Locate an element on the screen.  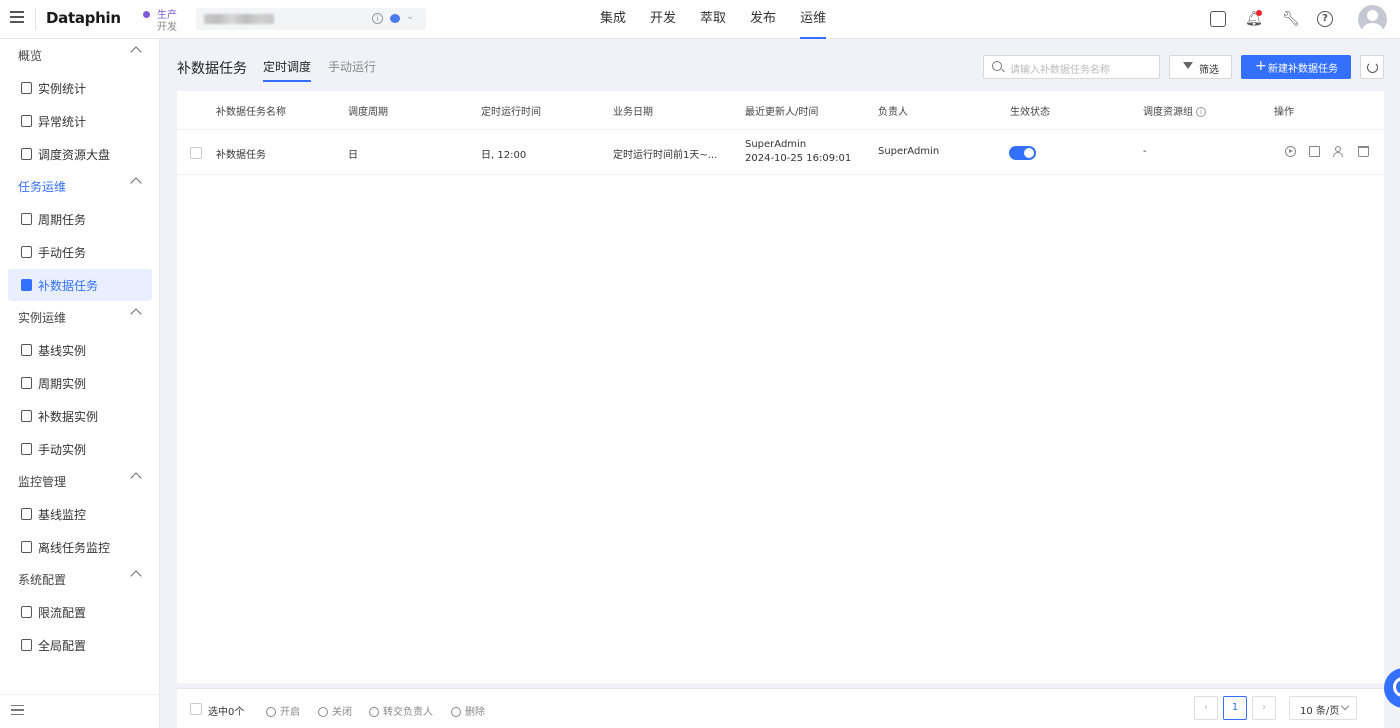
batch-delete-button: 删除 is located at coordinates (468, 710).